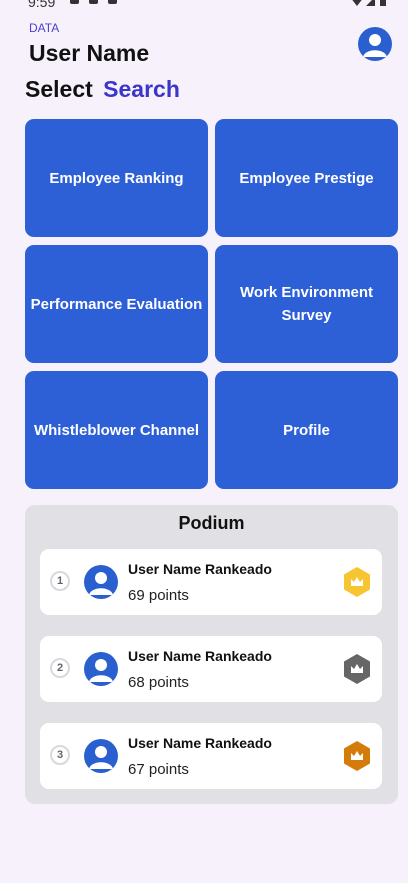 The image size is (408, 883). I want to click on rank-points: 68 points, so click(158, 682).